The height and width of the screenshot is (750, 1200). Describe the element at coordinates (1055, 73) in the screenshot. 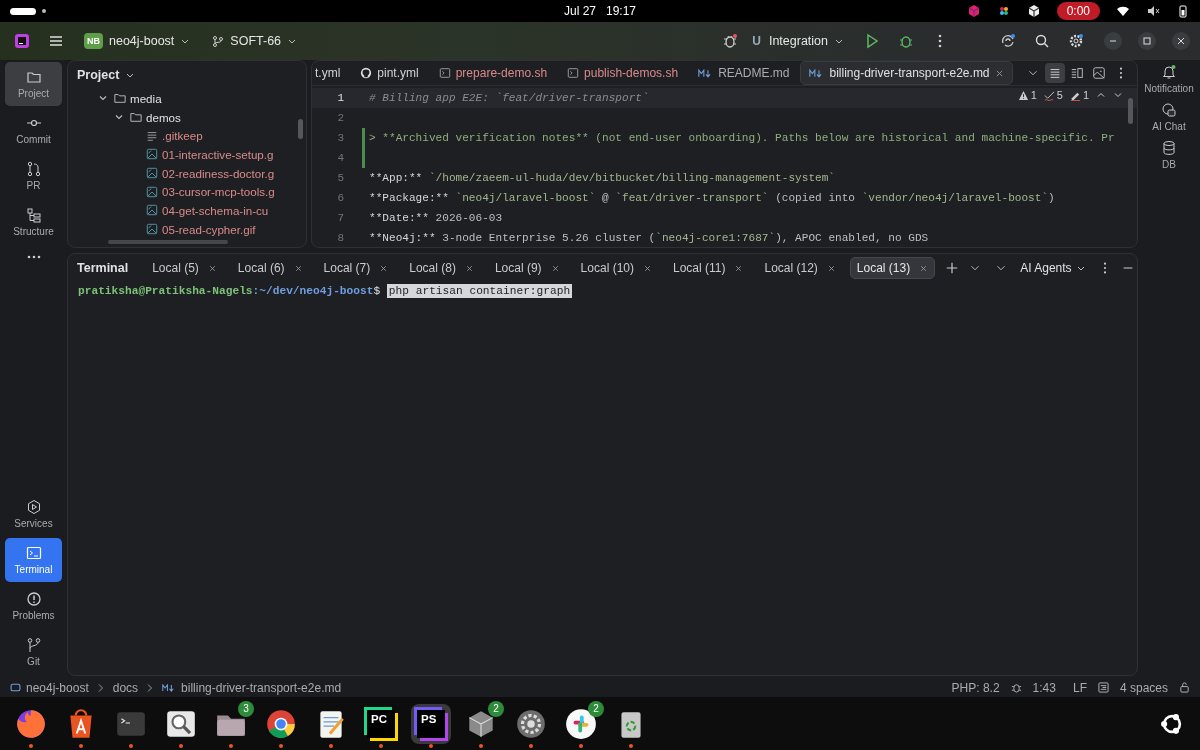

I see `code-view-icon` at that location.